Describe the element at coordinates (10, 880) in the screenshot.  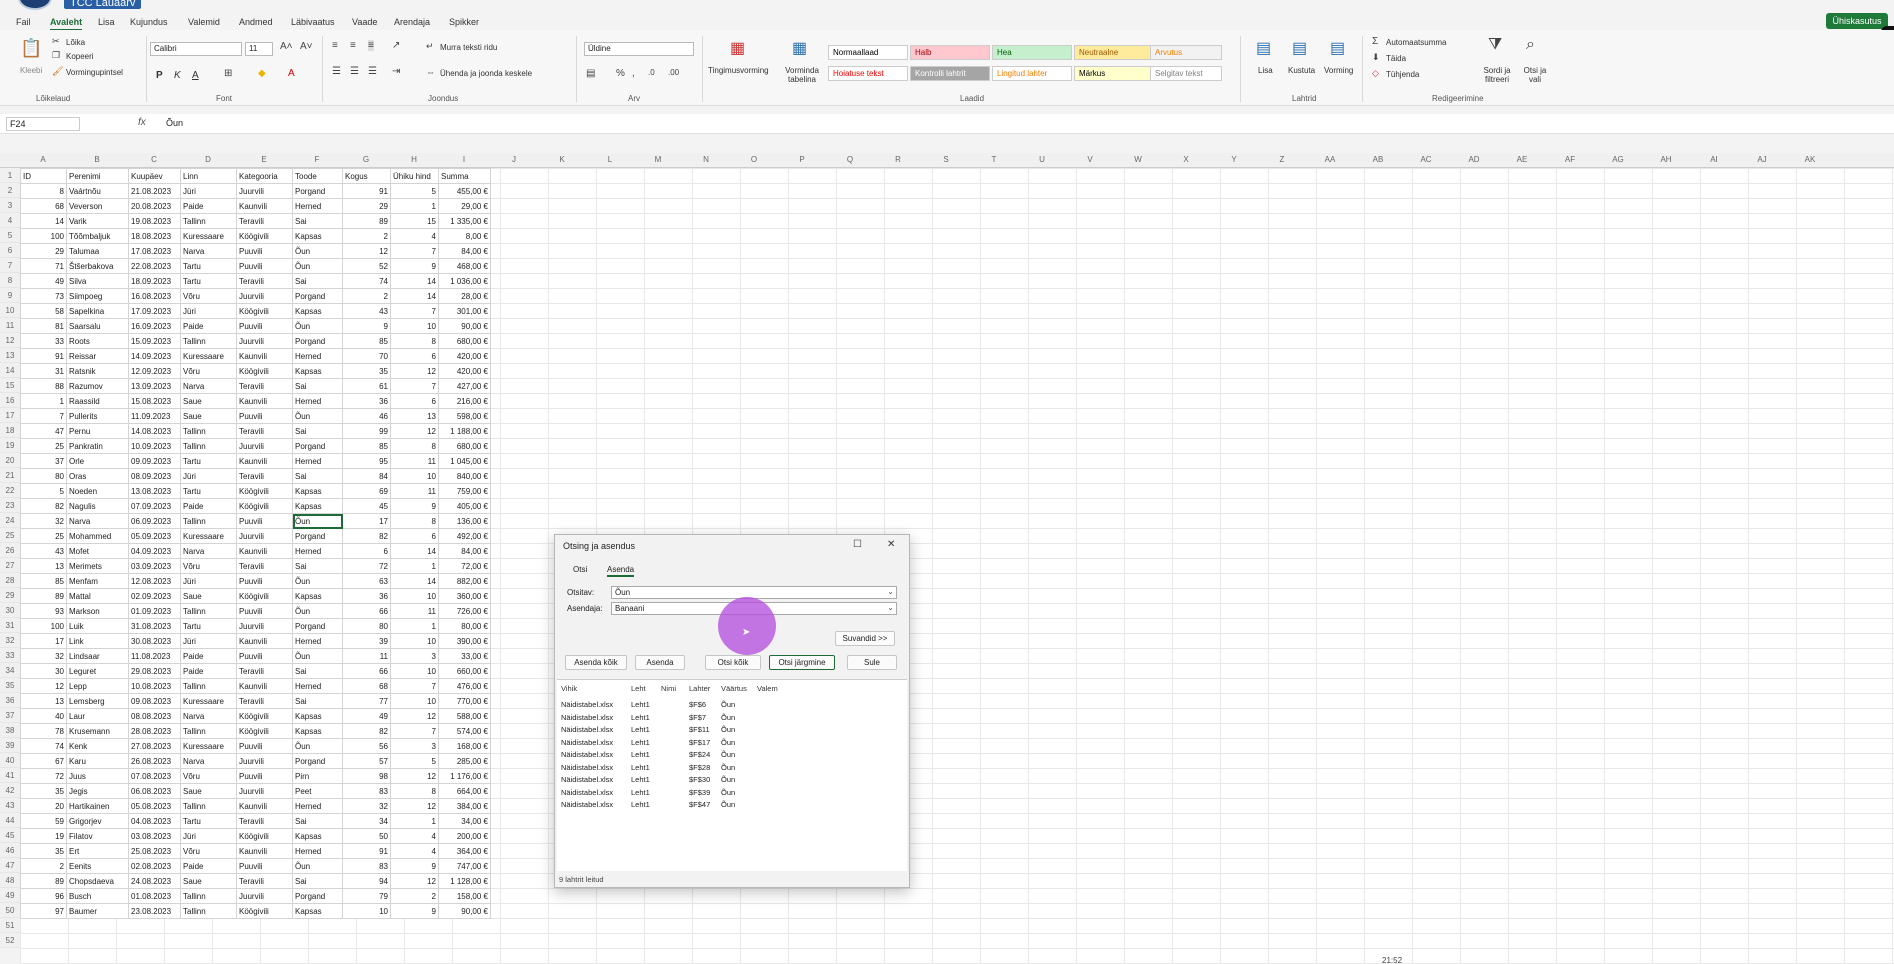
I see `row-header: 48` at that location.